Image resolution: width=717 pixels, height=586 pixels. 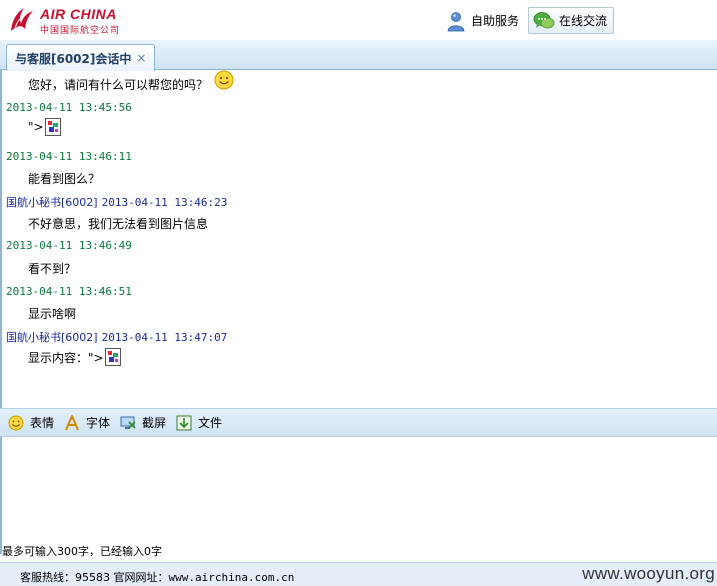 I want to click on file-button: 文件, so click(x=199, y=422).